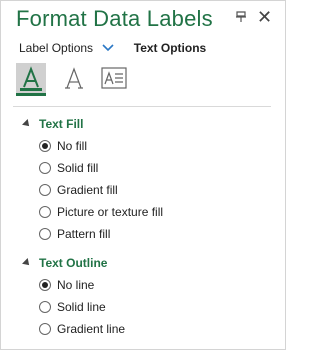 Image resolution: width=320 pixels, height=350 pixels. I want to click on radio-label: No line, so click(76, 285).